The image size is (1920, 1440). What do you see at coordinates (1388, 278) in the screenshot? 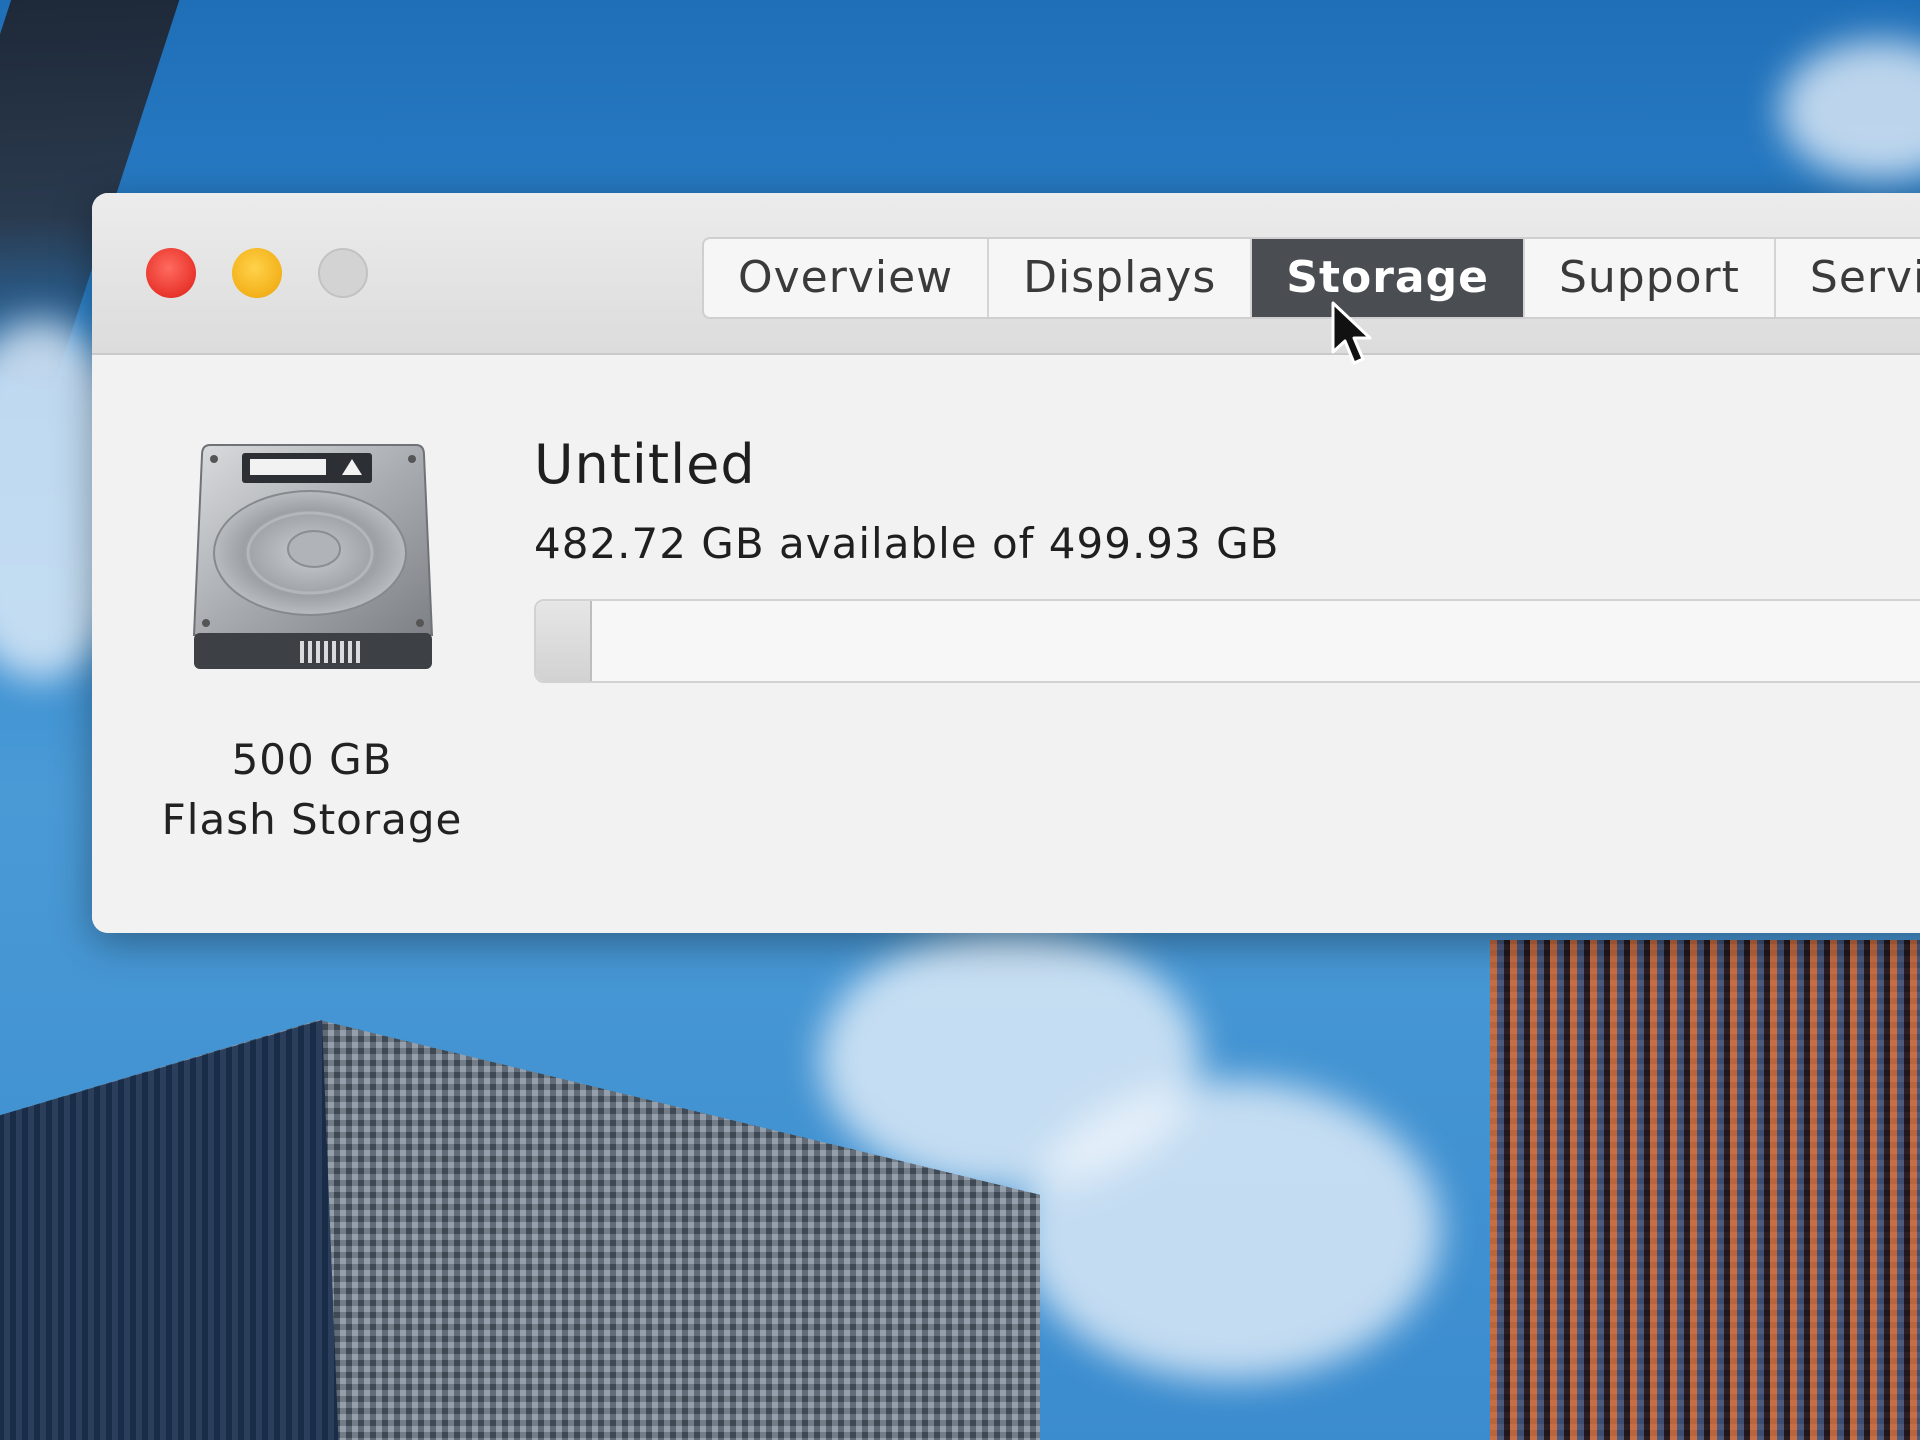
I see `tab-storage: Storage` at bounding box center [1388, 278].